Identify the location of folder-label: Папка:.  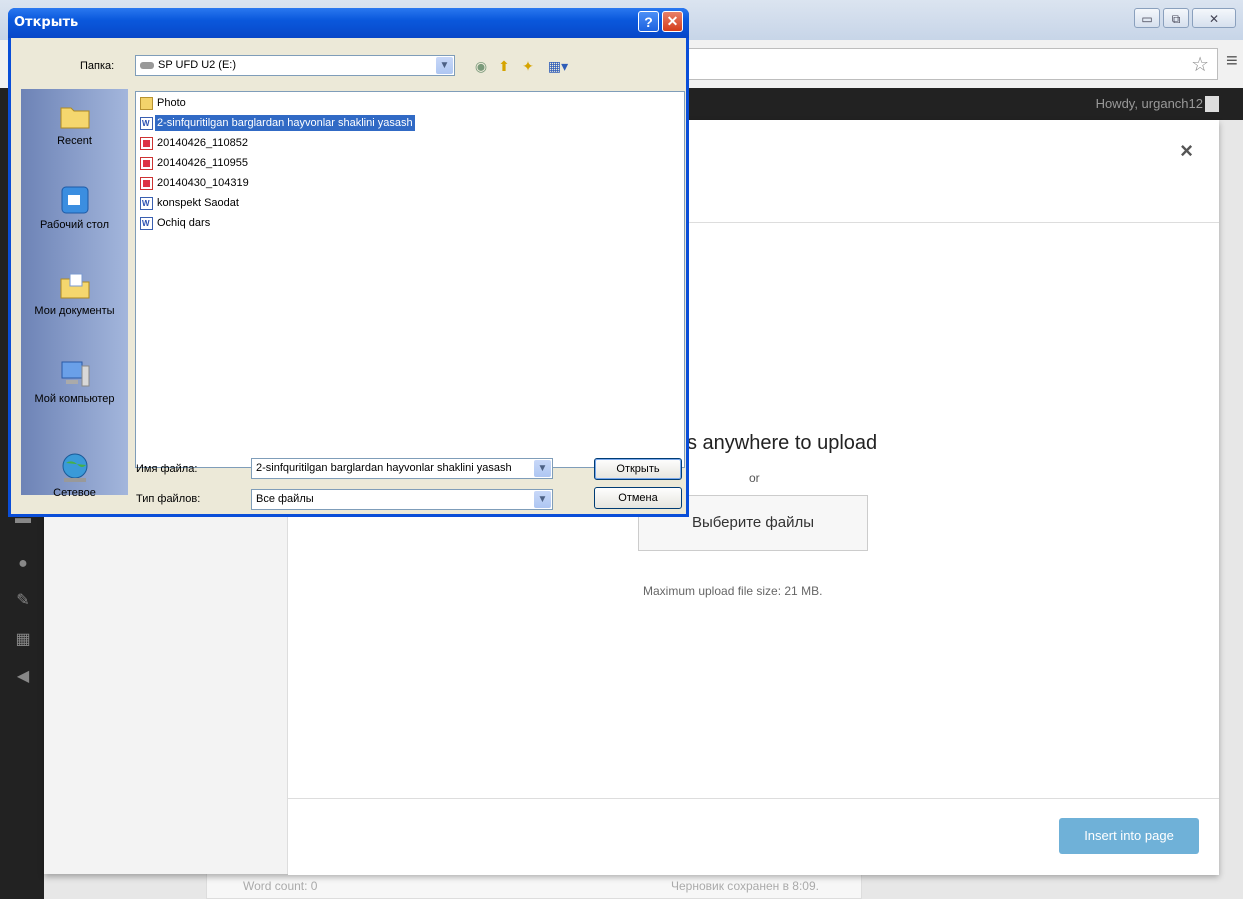
(97, 66).